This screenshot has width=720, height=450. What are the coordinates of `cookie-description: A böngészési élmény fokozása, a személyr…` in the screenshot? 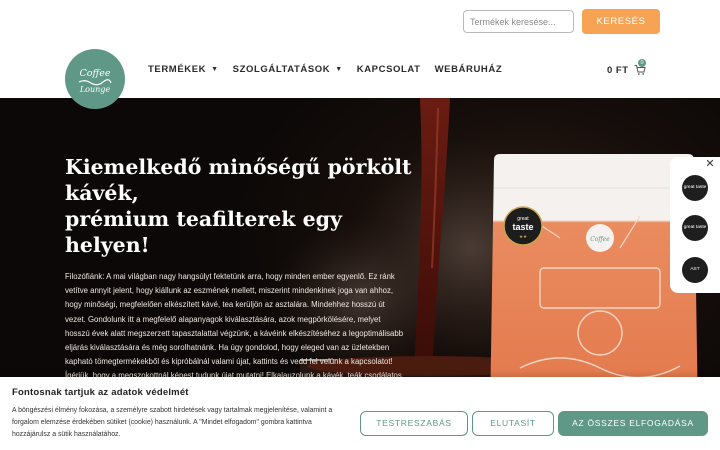 It's located at (172, 422).